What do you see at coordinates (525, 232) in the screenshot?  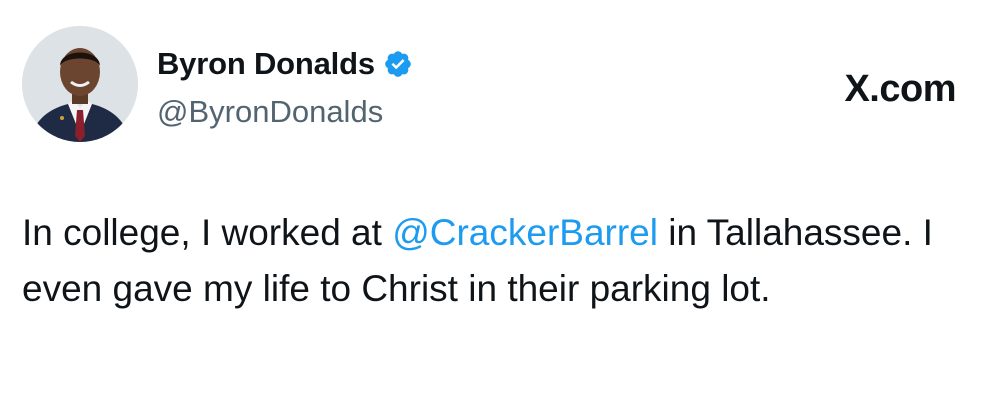 I see `mention-link: @CrackerBarrel` at bounding box center [525, 232].